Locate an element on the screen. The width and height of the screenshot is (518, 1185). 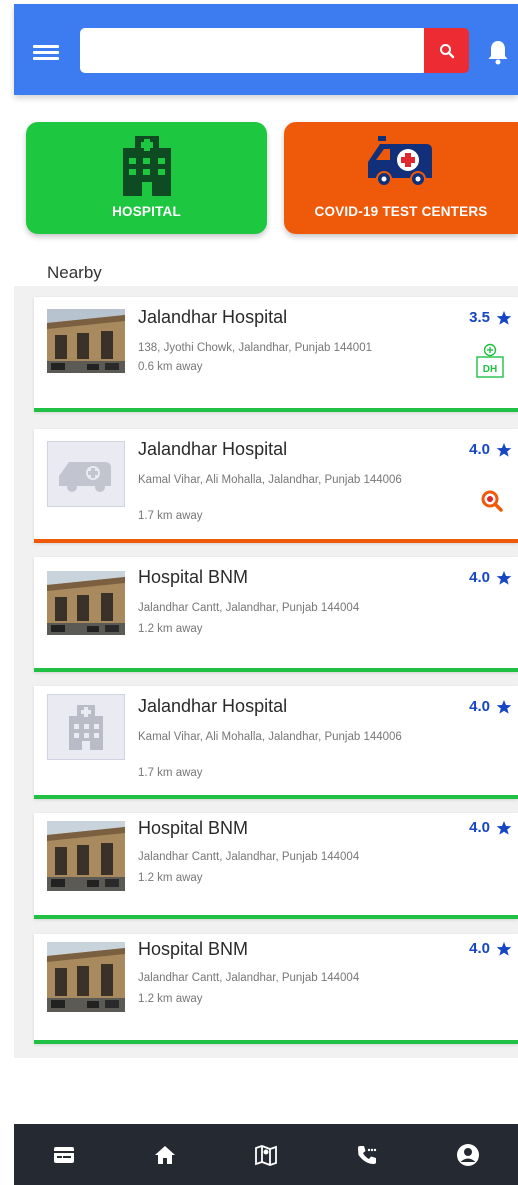
test-center-search-icon is located at coordinates (492, 503).